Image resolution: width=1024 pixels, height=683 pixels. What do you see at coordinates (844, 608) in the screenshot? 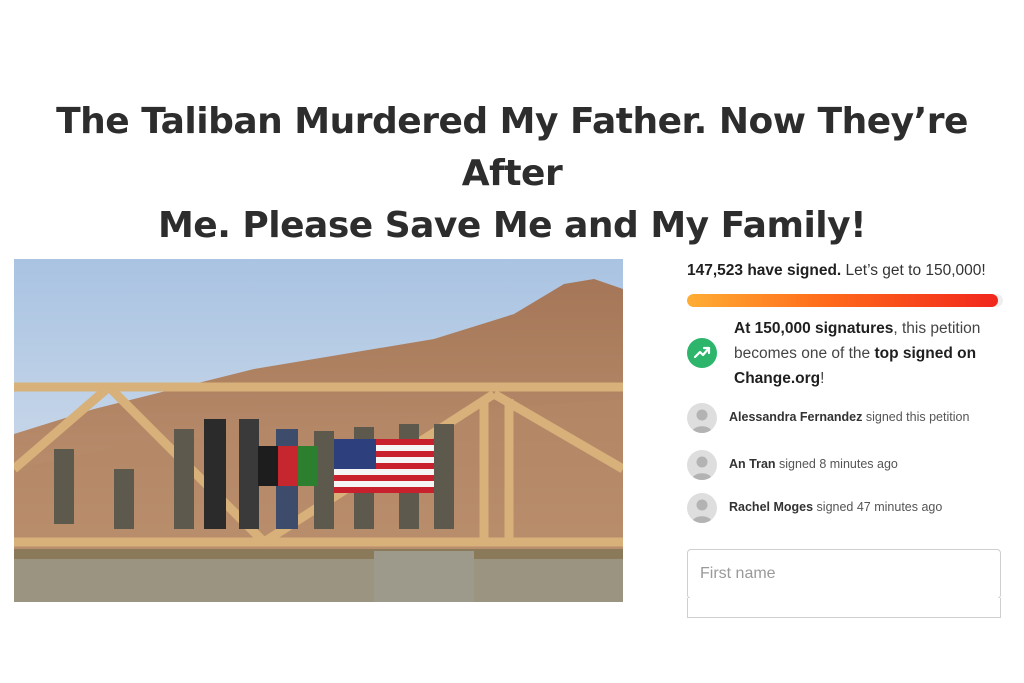
I see `last-name-input` at bounding box center [844, 608].